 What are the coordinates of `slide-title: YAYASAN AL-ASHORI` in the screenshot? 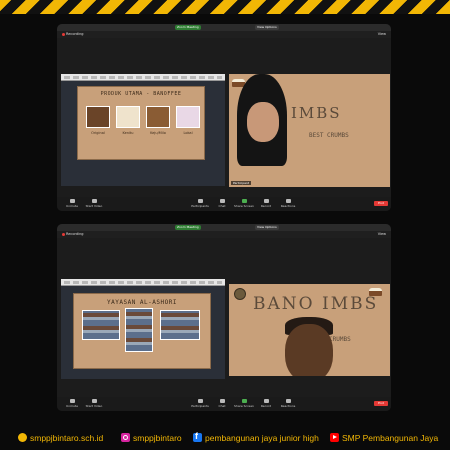 It's located at (142, 302).